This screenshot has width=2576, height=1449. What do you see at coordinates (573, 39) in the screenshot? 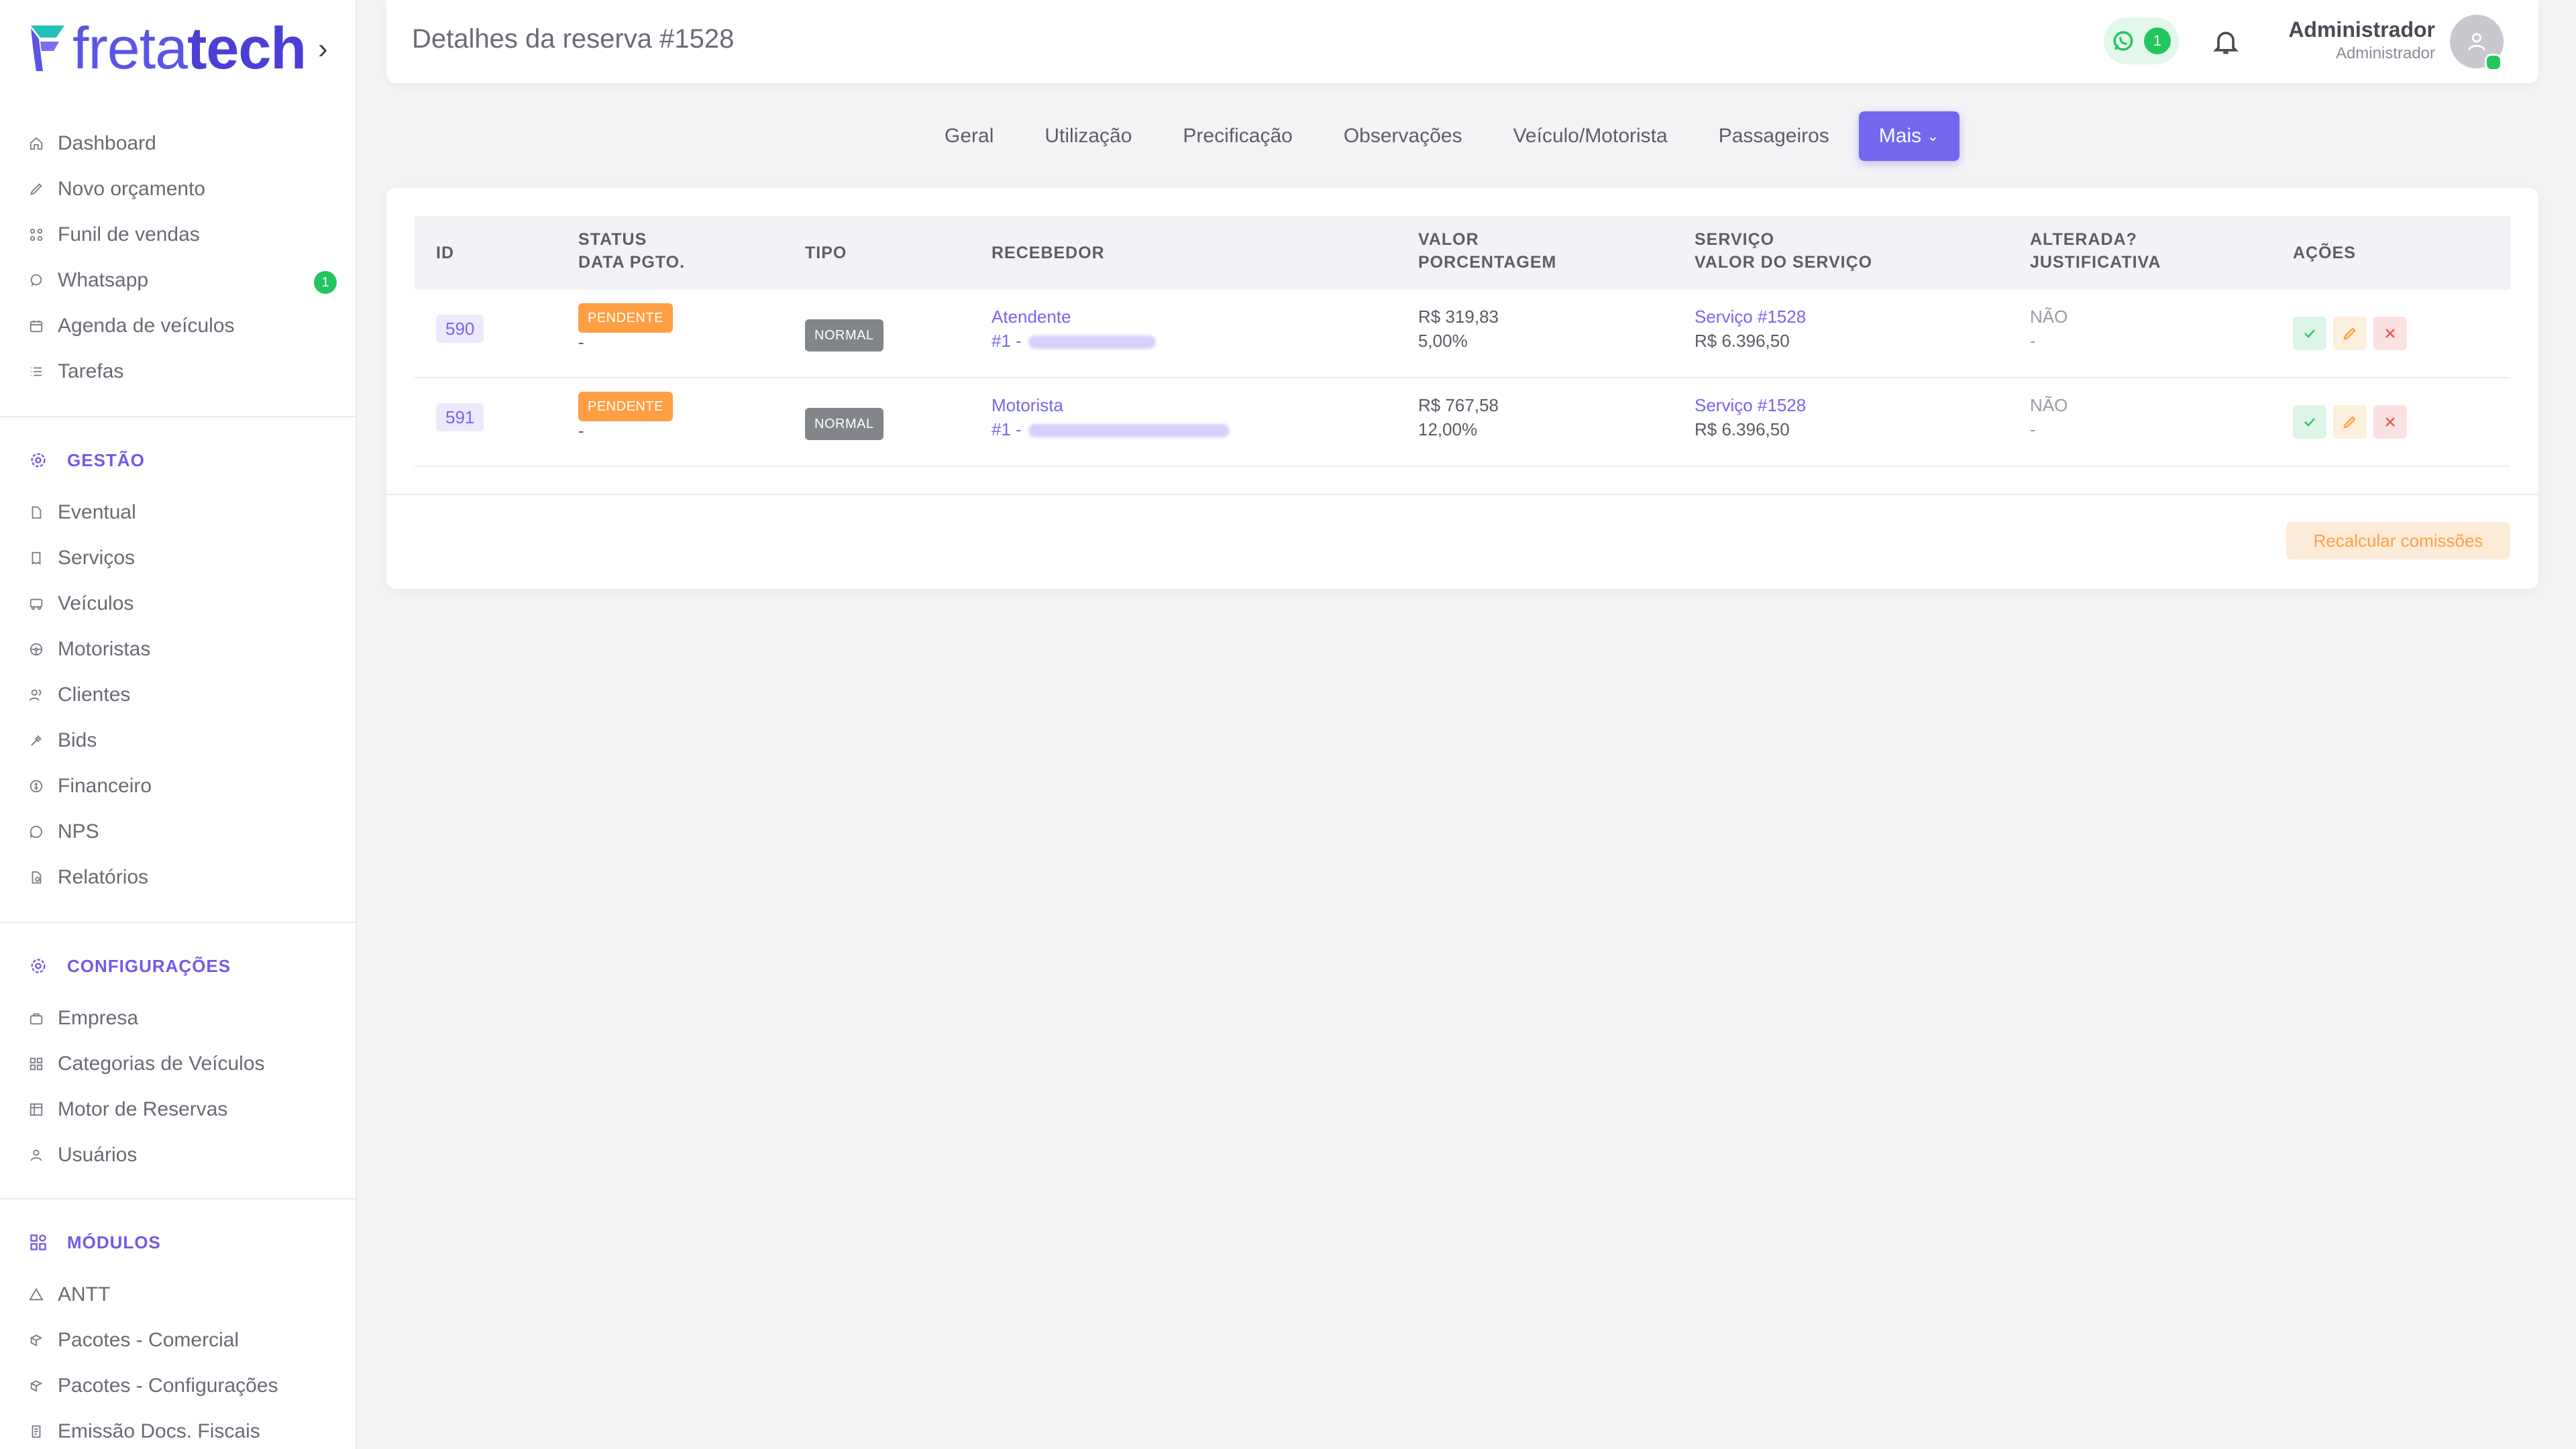
I see `page-title: Detalhes da reserva #1528` at bounding box center [573, 39].